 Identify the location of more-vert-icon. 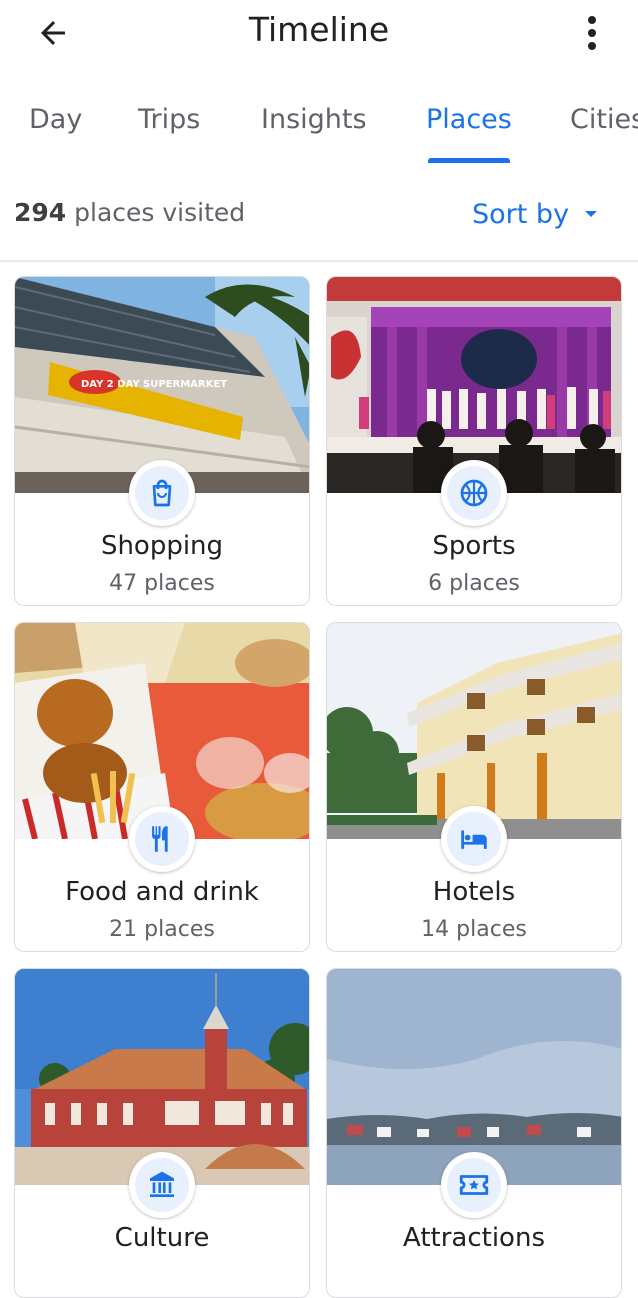
(592, 33).